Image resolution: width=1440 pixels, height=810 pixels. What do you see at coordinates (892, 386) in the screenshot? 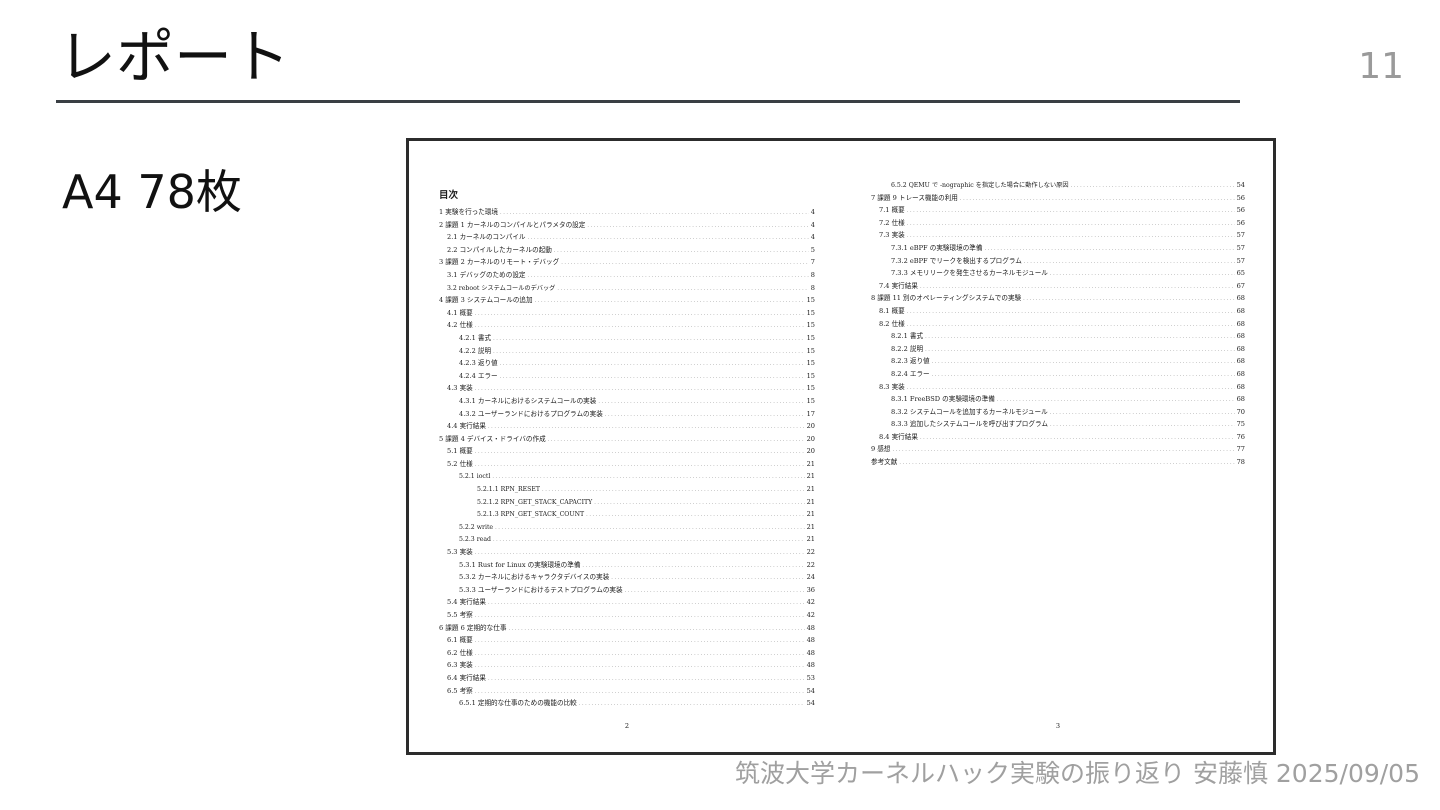
I see `toc-entry-title: 8.3 実装` at bounding box center [892, 386].